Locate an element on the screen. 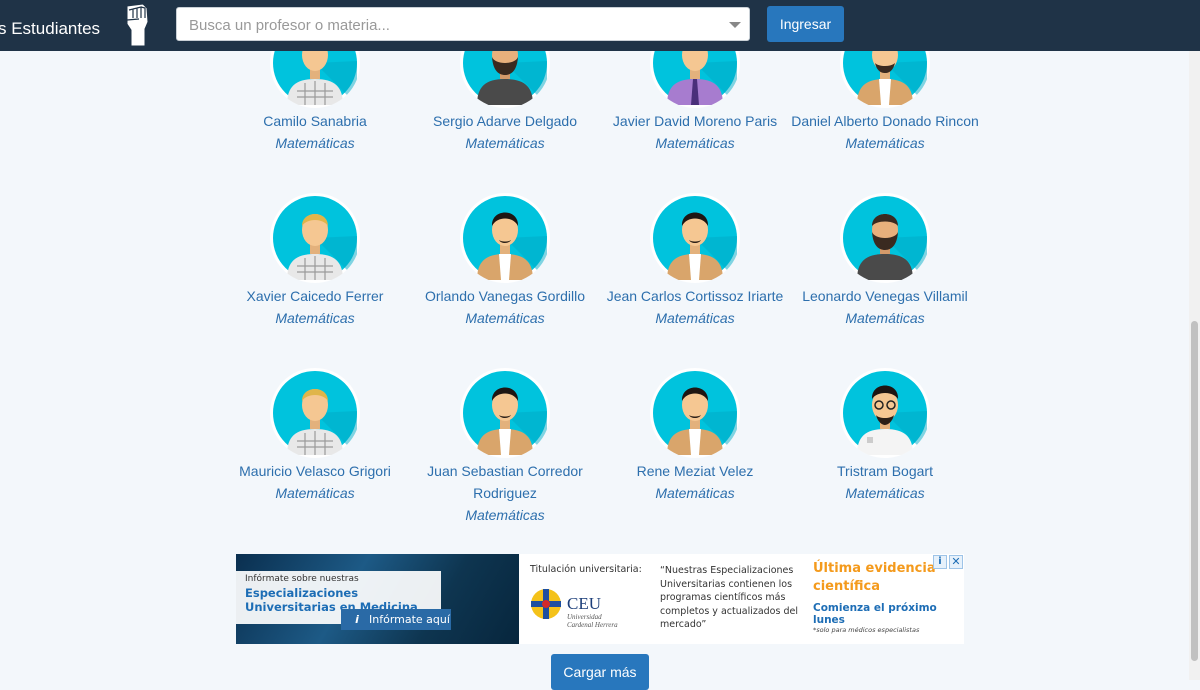 The height and width of the screenshot is (690, 1200). ceu-logo-icon is located at coordinates (546, 604).